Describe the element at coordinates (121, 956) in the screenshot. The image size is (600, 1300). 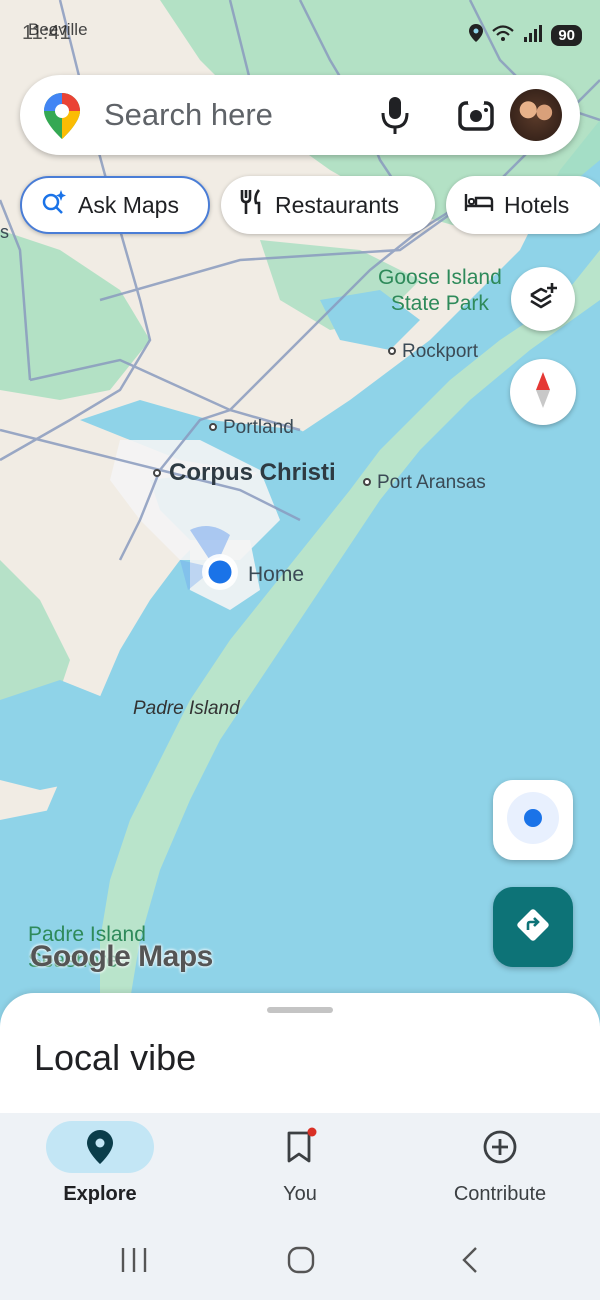
I see `google-maps-logo: Google Maps` at that location.